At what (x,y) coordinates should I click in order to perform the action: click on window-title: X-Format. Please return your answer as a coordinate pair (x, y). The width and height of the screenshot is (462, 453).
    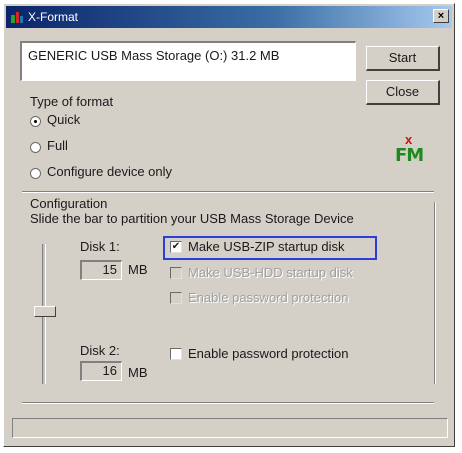
    Looking at the image, I should click on (53, 17).